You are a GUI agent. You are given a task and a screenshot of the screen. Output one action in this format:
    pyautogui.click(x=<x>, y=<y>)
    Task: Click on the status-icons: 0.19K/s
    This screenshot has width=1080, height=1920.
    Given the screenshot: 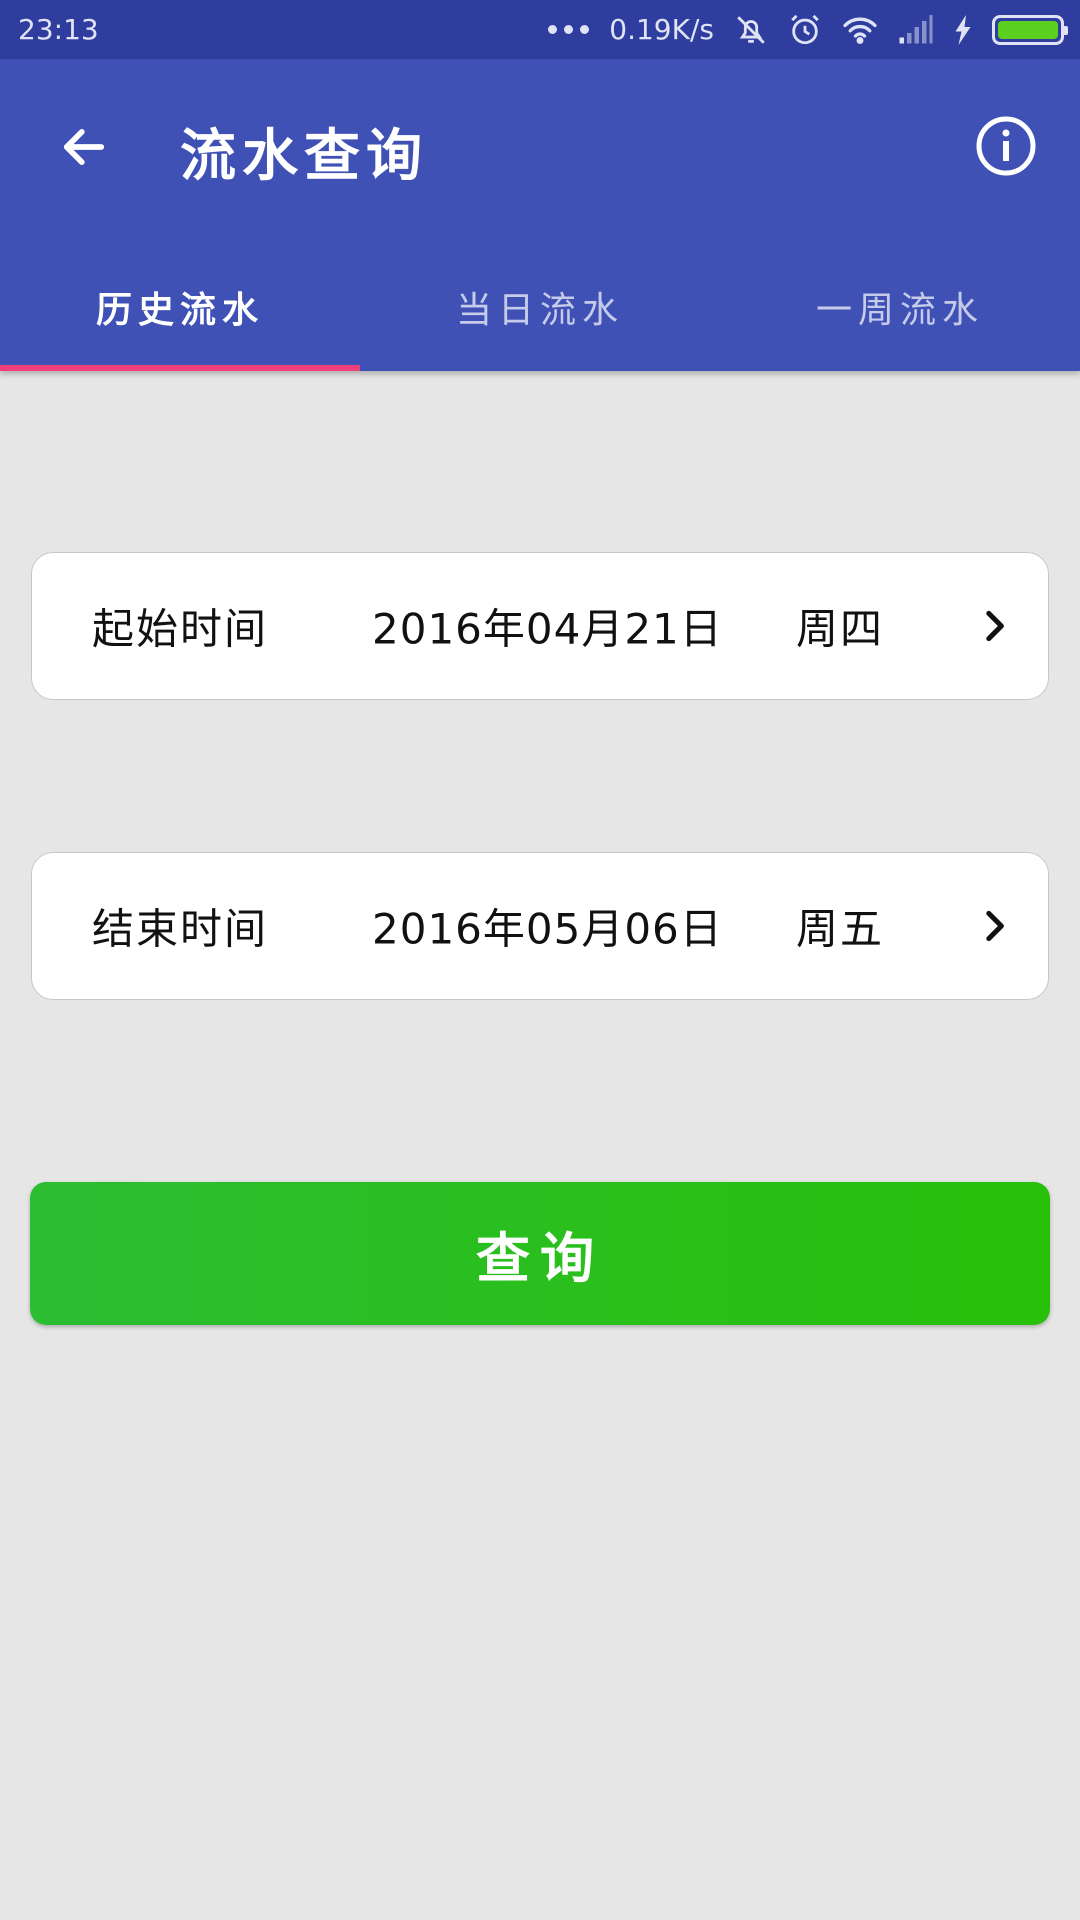 What is the action you would take?
    pyautogui.click(x=808, y=30)
    